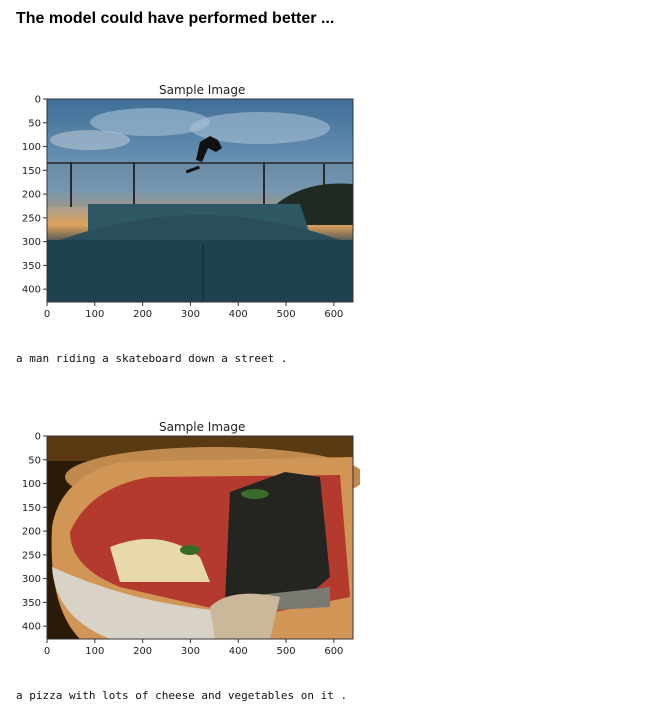 Image resolution: width=647 pixels, height=722 pixels. I want to click on skatepark-photo, so click(200, 200).